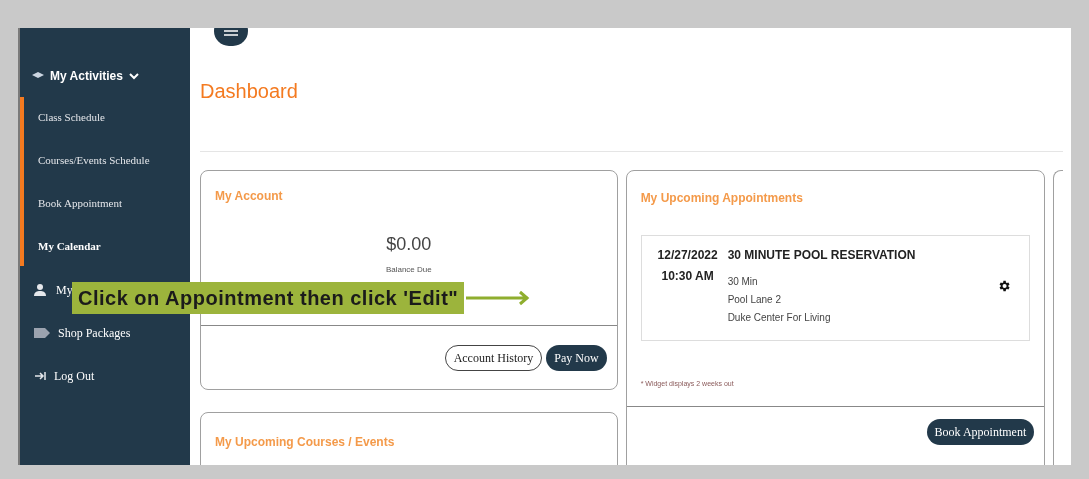 This screenshot has width=1089, height=479. What do you see at coordinates (980, 432) in the screenshot?
I see `book-button: Book Appointment` at bounding box center [980, 432].